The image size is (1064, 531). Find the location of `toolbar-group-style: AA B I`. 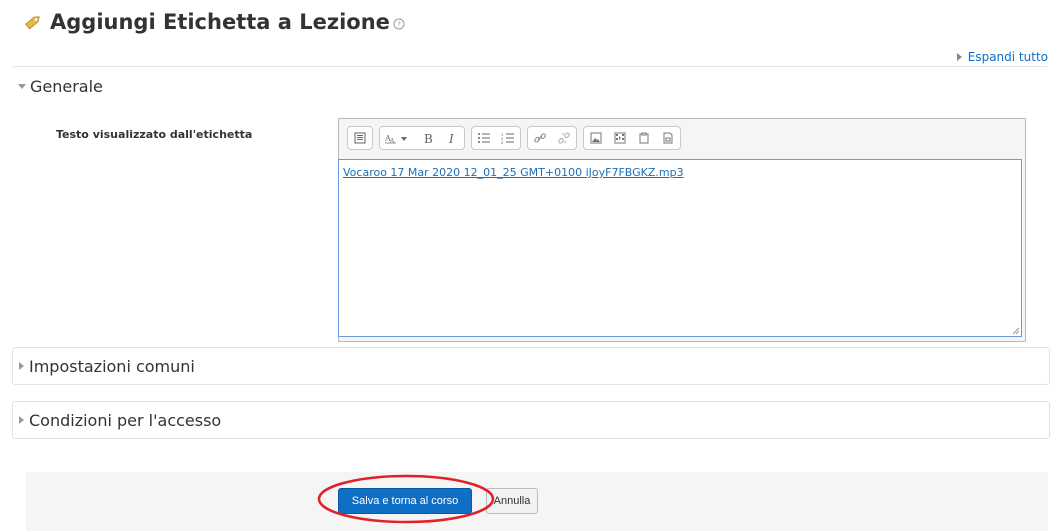

toolbar-group-style: AA B I is located at coordinates (422, 138).